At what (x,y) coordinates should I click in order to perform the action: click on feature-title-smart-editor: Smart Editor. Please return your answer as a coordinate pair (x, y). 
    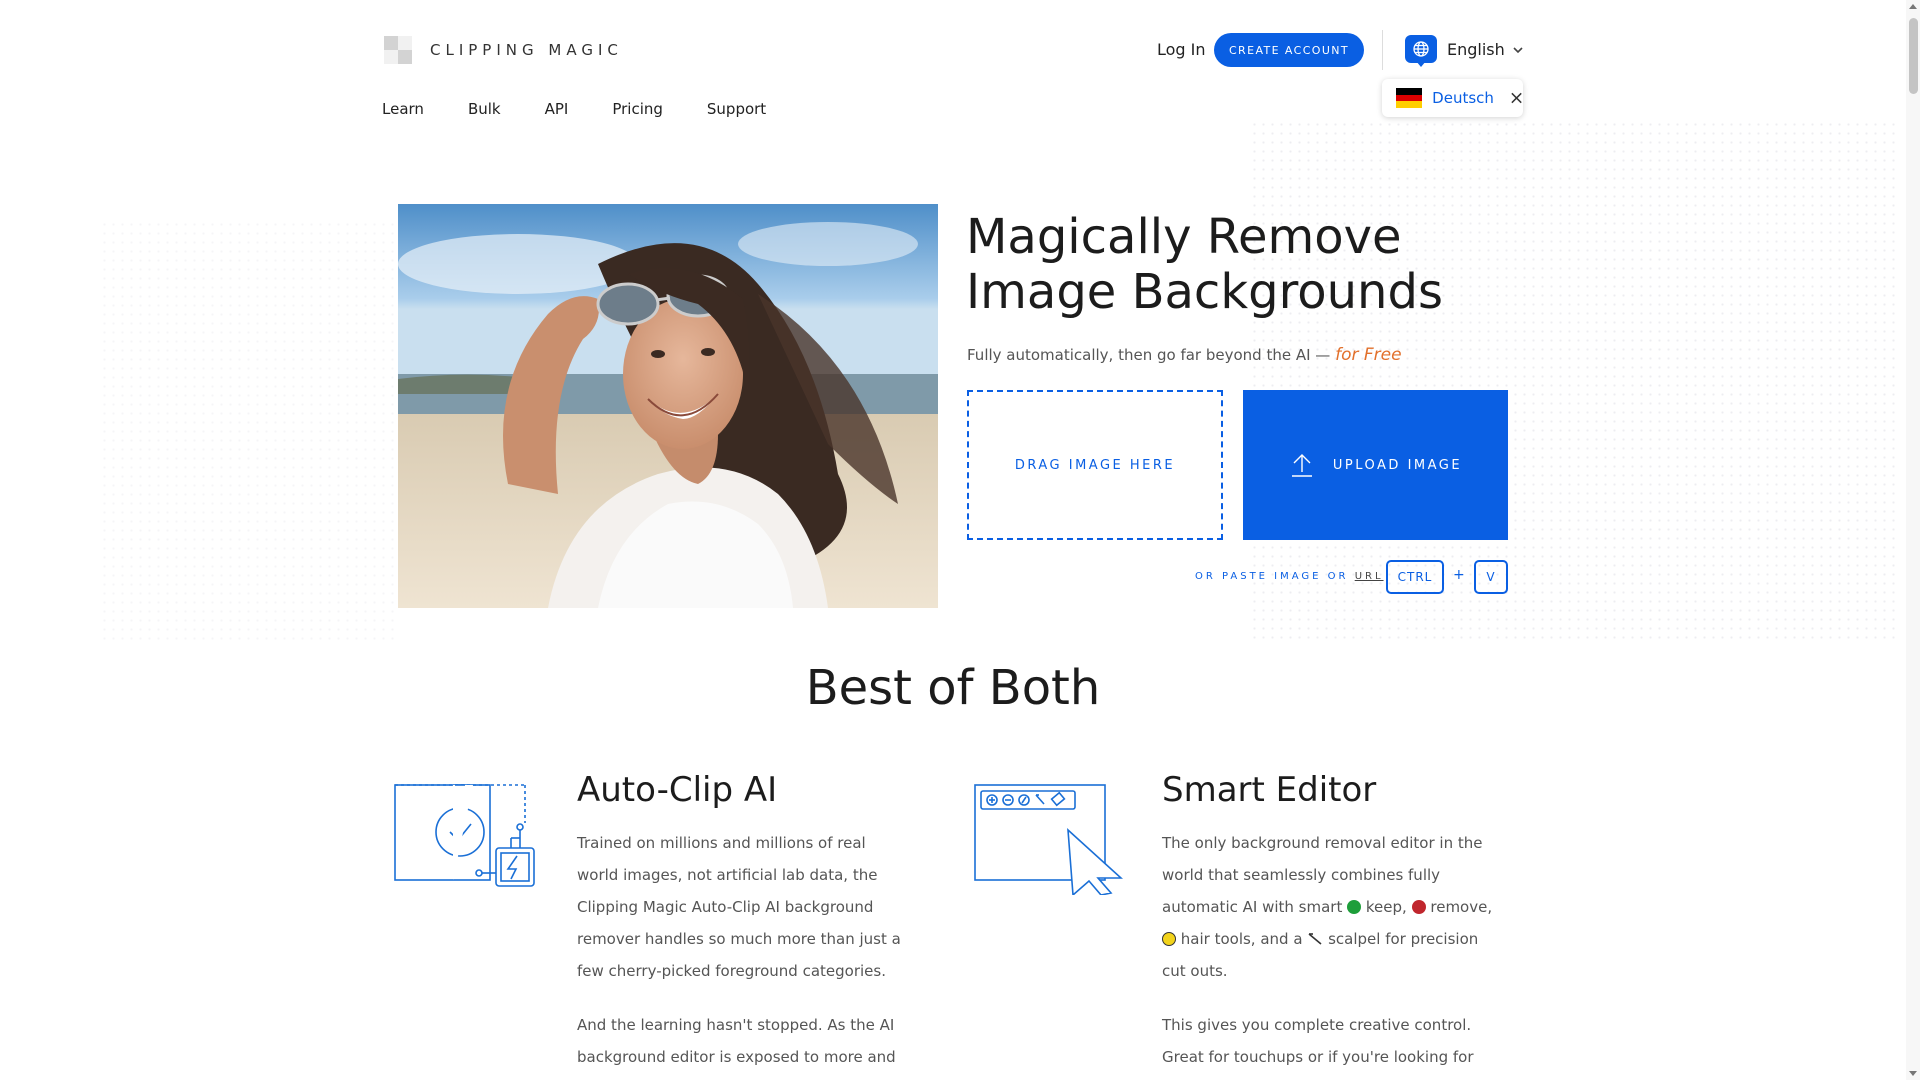
    Looking at the image, I should click on (1269, 790).